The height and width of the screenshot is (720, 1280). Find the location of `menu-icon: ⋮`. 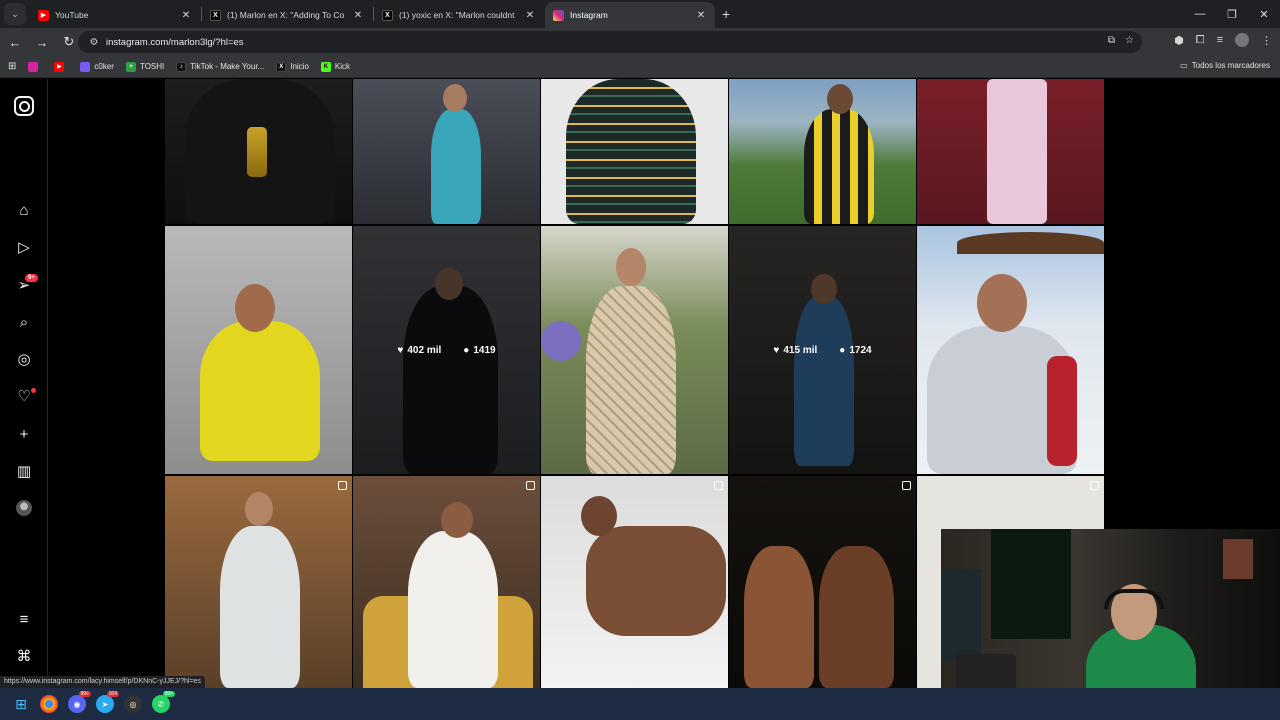

menu-icon: ⋮ is located at coordinates (1266, 40).